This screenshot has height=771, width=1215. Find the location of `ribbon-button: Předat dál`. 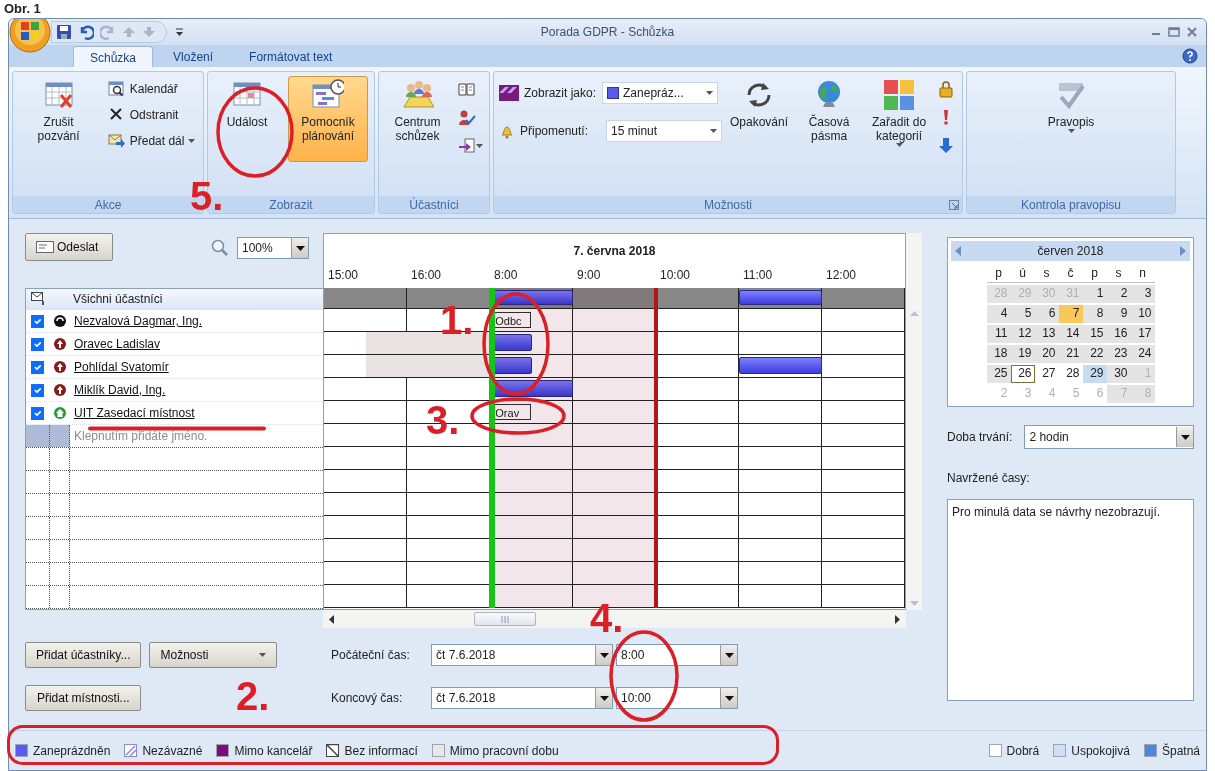

ribbon-button: Předat dál is located at coordinates (151, 141).